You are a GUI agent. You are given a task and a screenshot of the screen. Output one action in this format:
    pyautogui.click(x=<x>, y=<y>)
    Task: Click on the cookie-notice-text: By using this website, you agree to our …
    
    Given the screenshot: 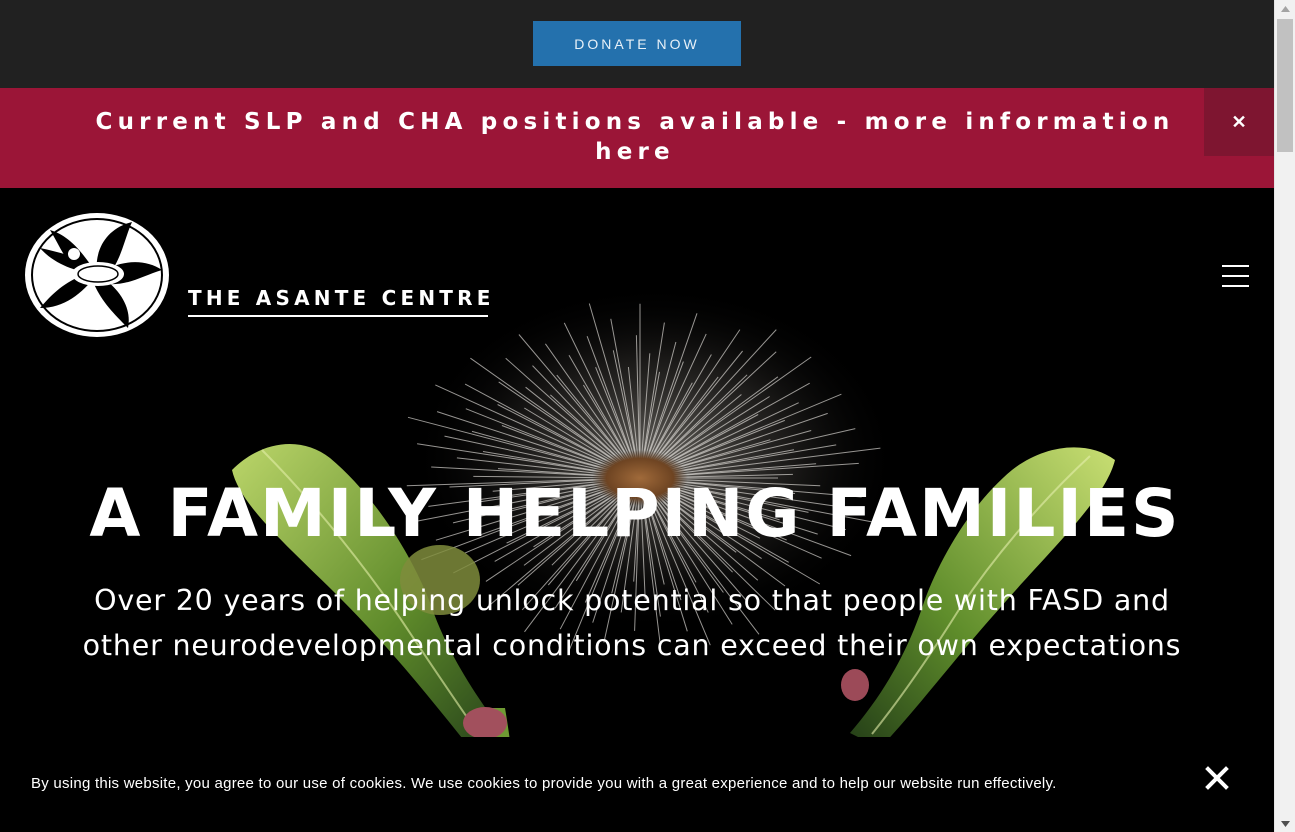 What is the action you would take?
    pyautogui.click(x=544, y=783)
    